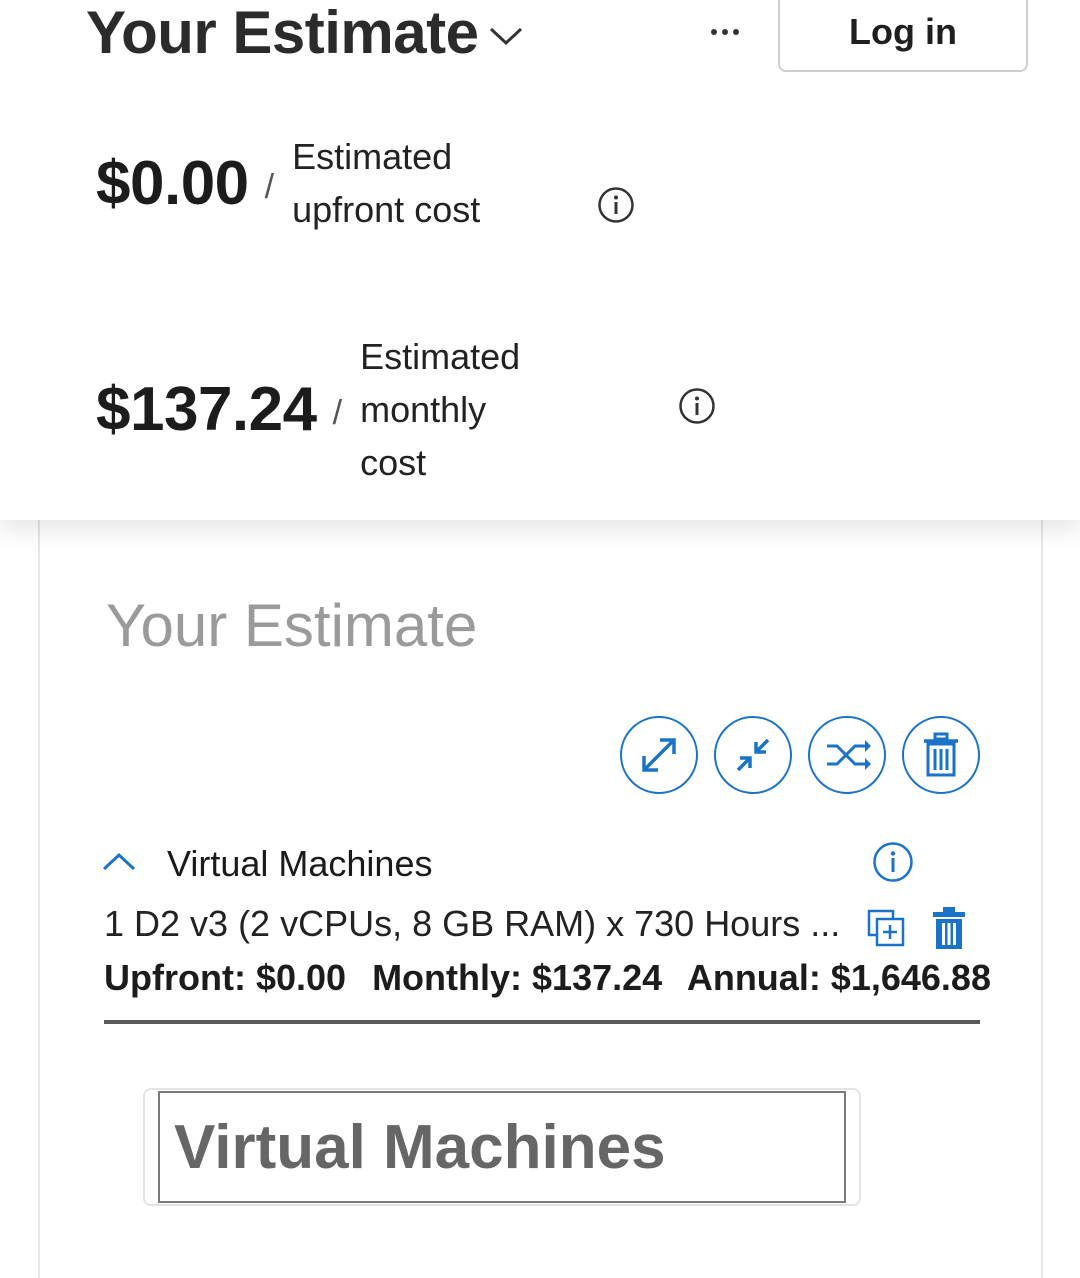 This screenshot has width=1080, height=1278. Describe the element at coordinates (206, 409) in the screenshot. I see `monthly-cost-amount: $137.24` at that location.